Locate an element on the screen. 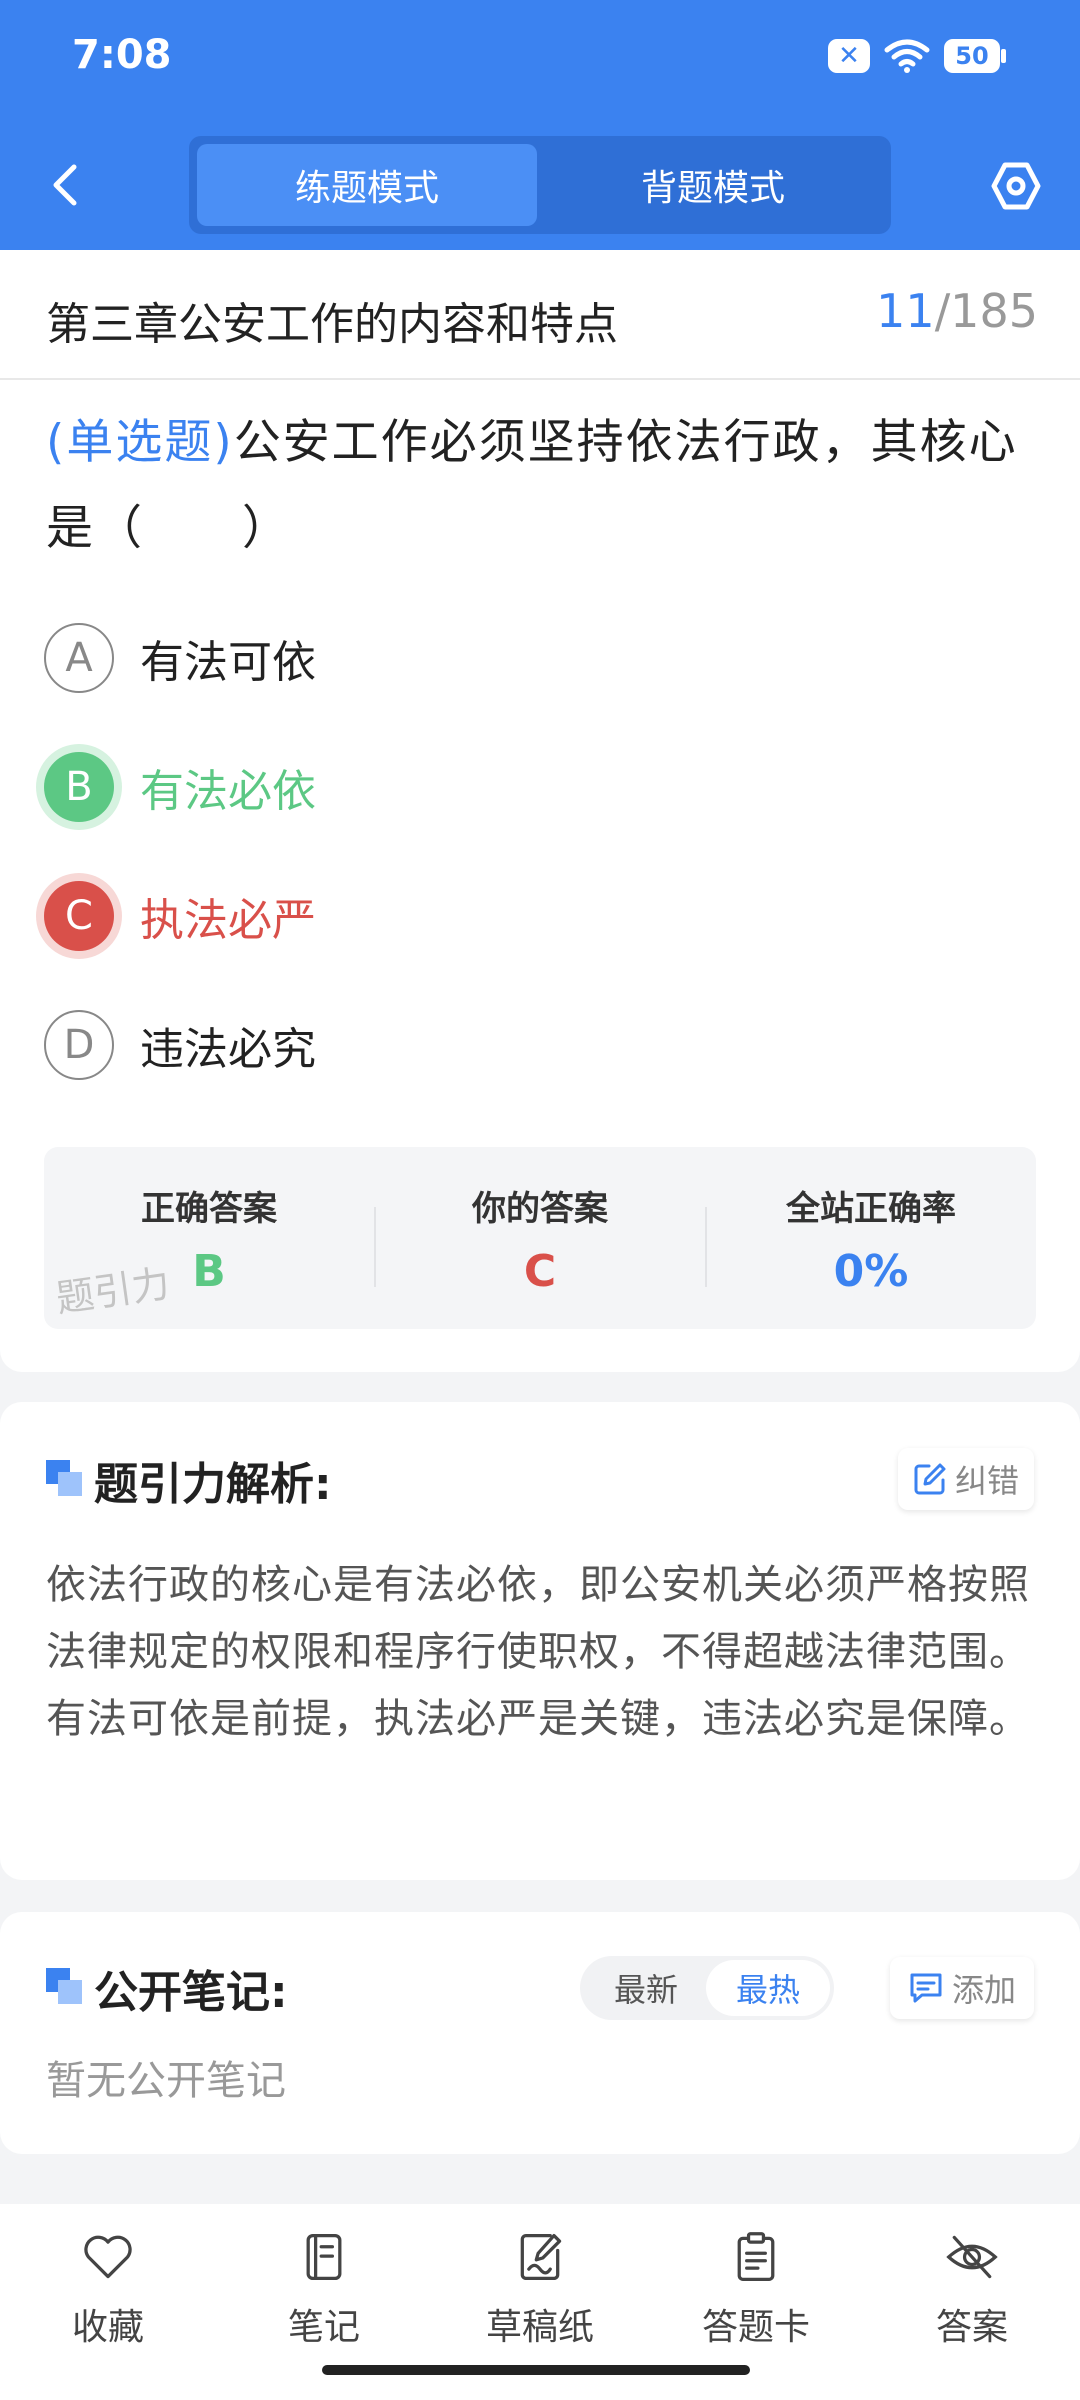 This screenshot has height=2400, width=1080. nav-answer-sheet: 答题卡 is located at coordinates (756, 2290).